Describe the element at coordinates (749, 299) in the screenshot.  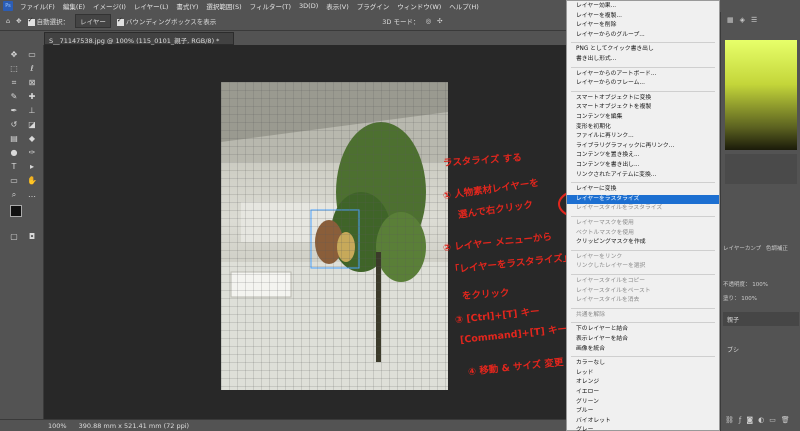
I see `fill-value: 100%` at that location.